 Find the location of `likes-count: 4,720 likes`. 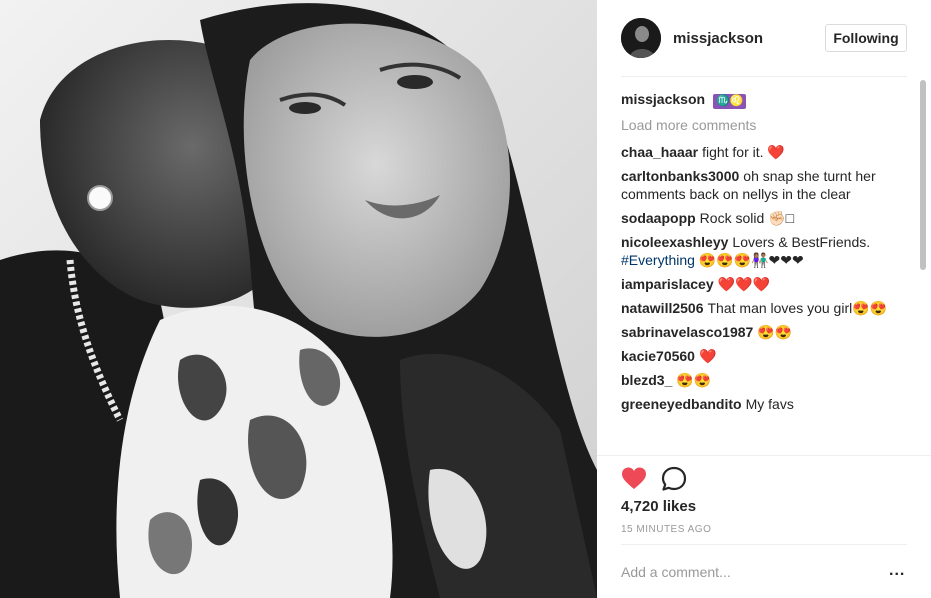

likes-count: 4,720 likes is located at coordinates (658, 506).